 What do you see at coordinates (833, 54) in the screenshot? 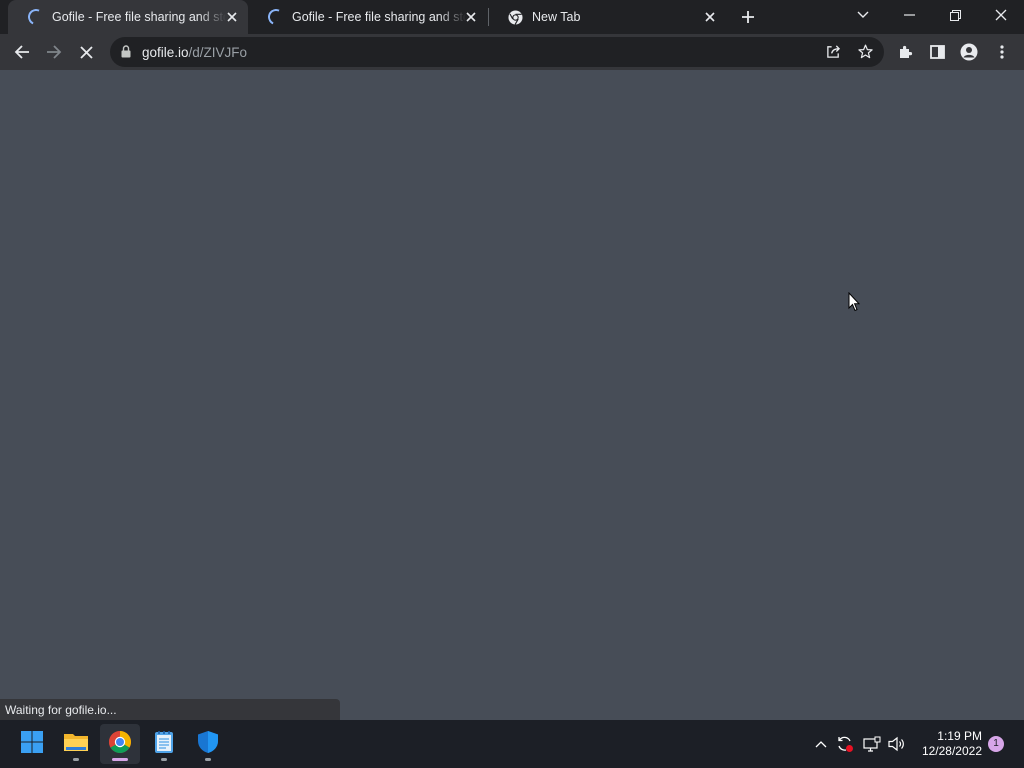
I see `share-icon` at bounding box center [833, 54].